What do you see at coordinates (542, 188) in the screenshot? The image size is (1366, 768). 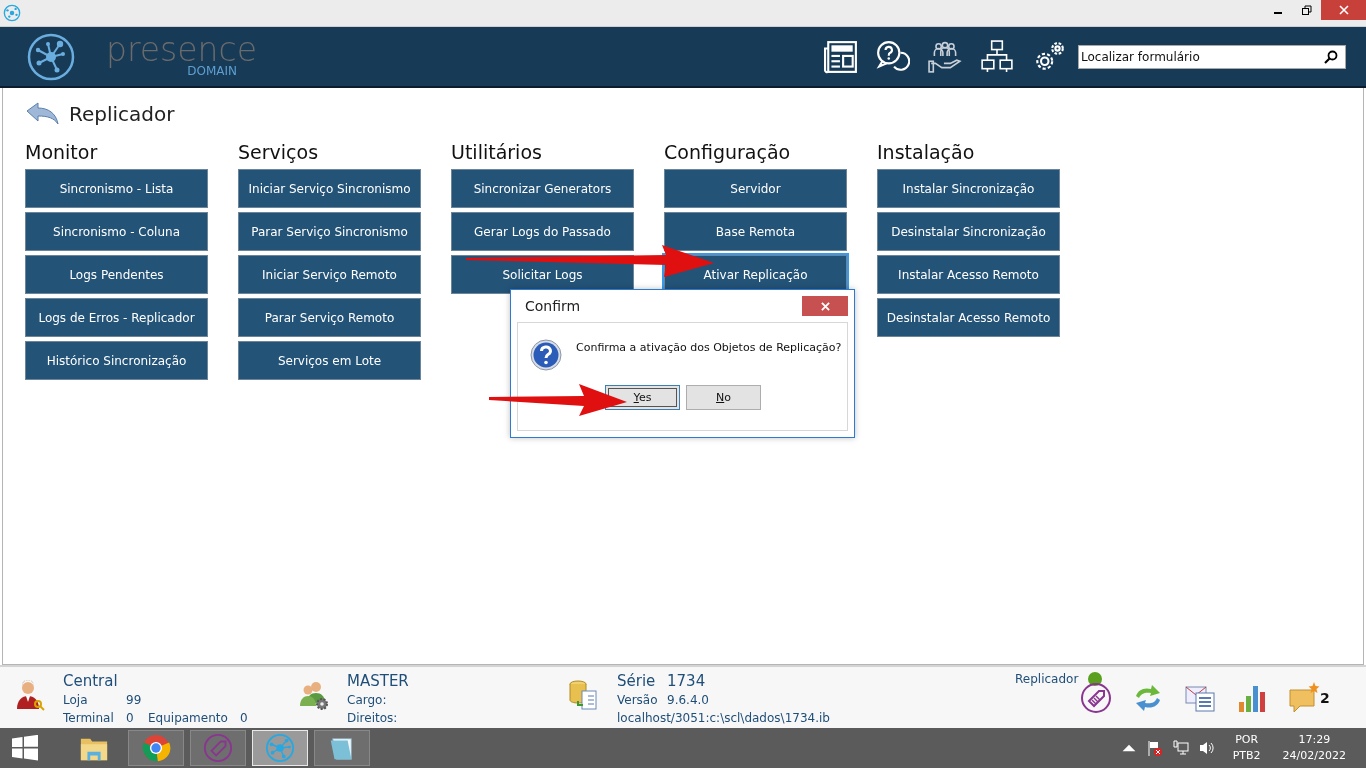 I see `menu-button: Sincronizar Generators` at bounding box center [542, 188].